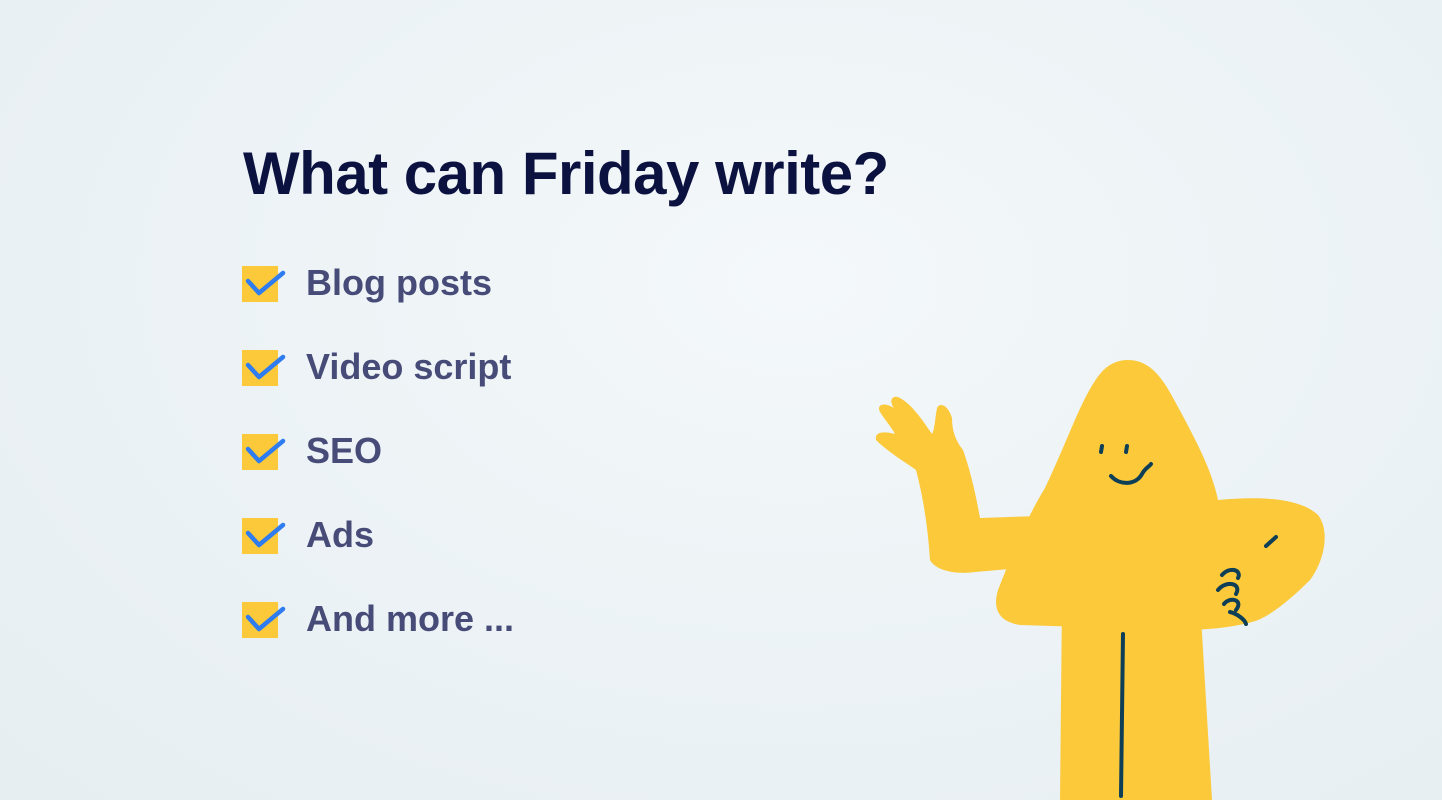 This screenshot has width=1442, height=800. Describe the element at coordinates (399, 282) in the screenshot. I see `feature-label: Blog posts` at that location.